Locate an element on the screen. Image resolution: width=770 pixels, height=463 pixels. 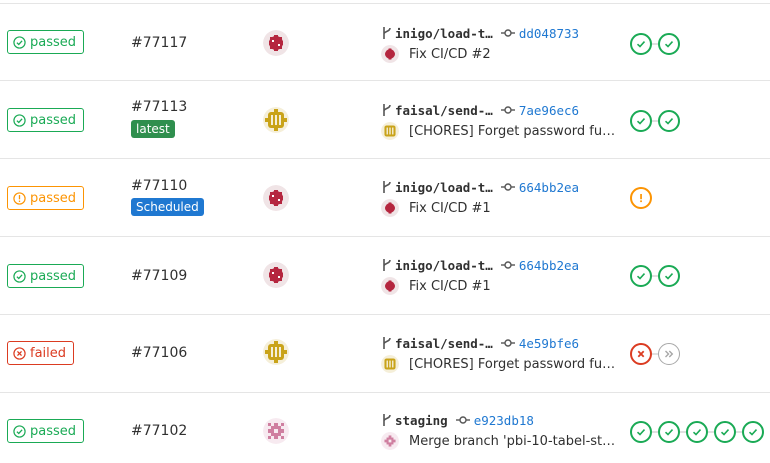
pipeline-id-link: #77106 is located at coordinates (159, 353).